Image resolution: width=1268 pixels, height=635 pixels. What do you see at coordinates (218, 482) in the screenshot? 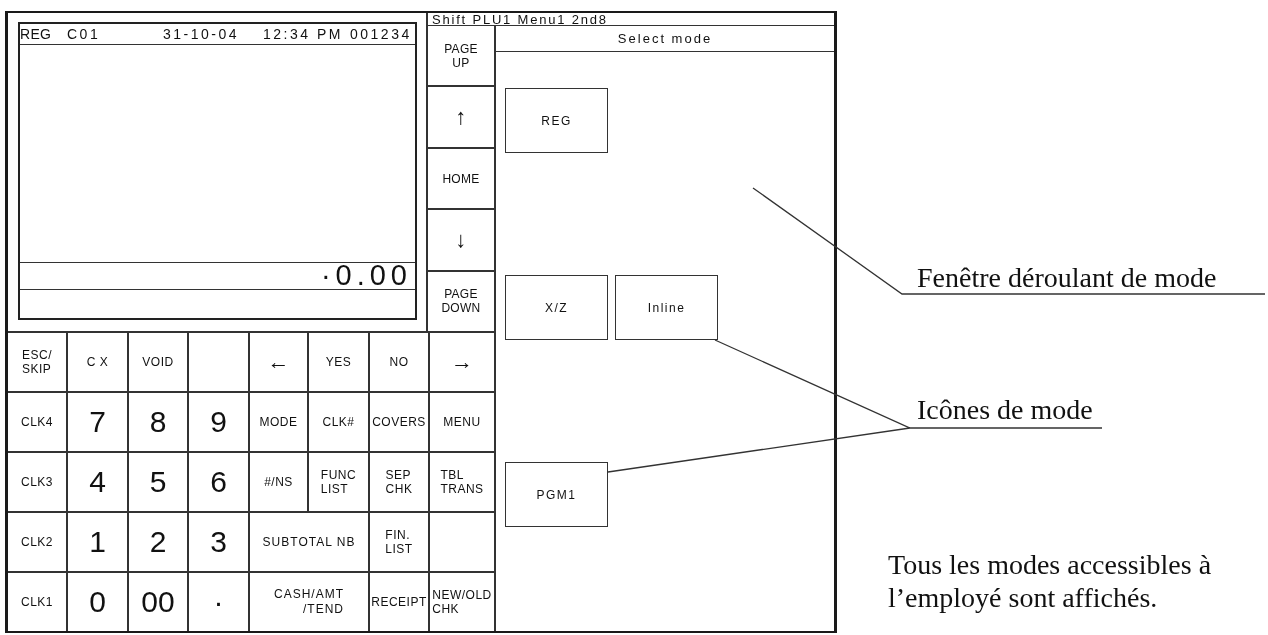
I see `keypad-key: 6` at bounding box center [218, 482].